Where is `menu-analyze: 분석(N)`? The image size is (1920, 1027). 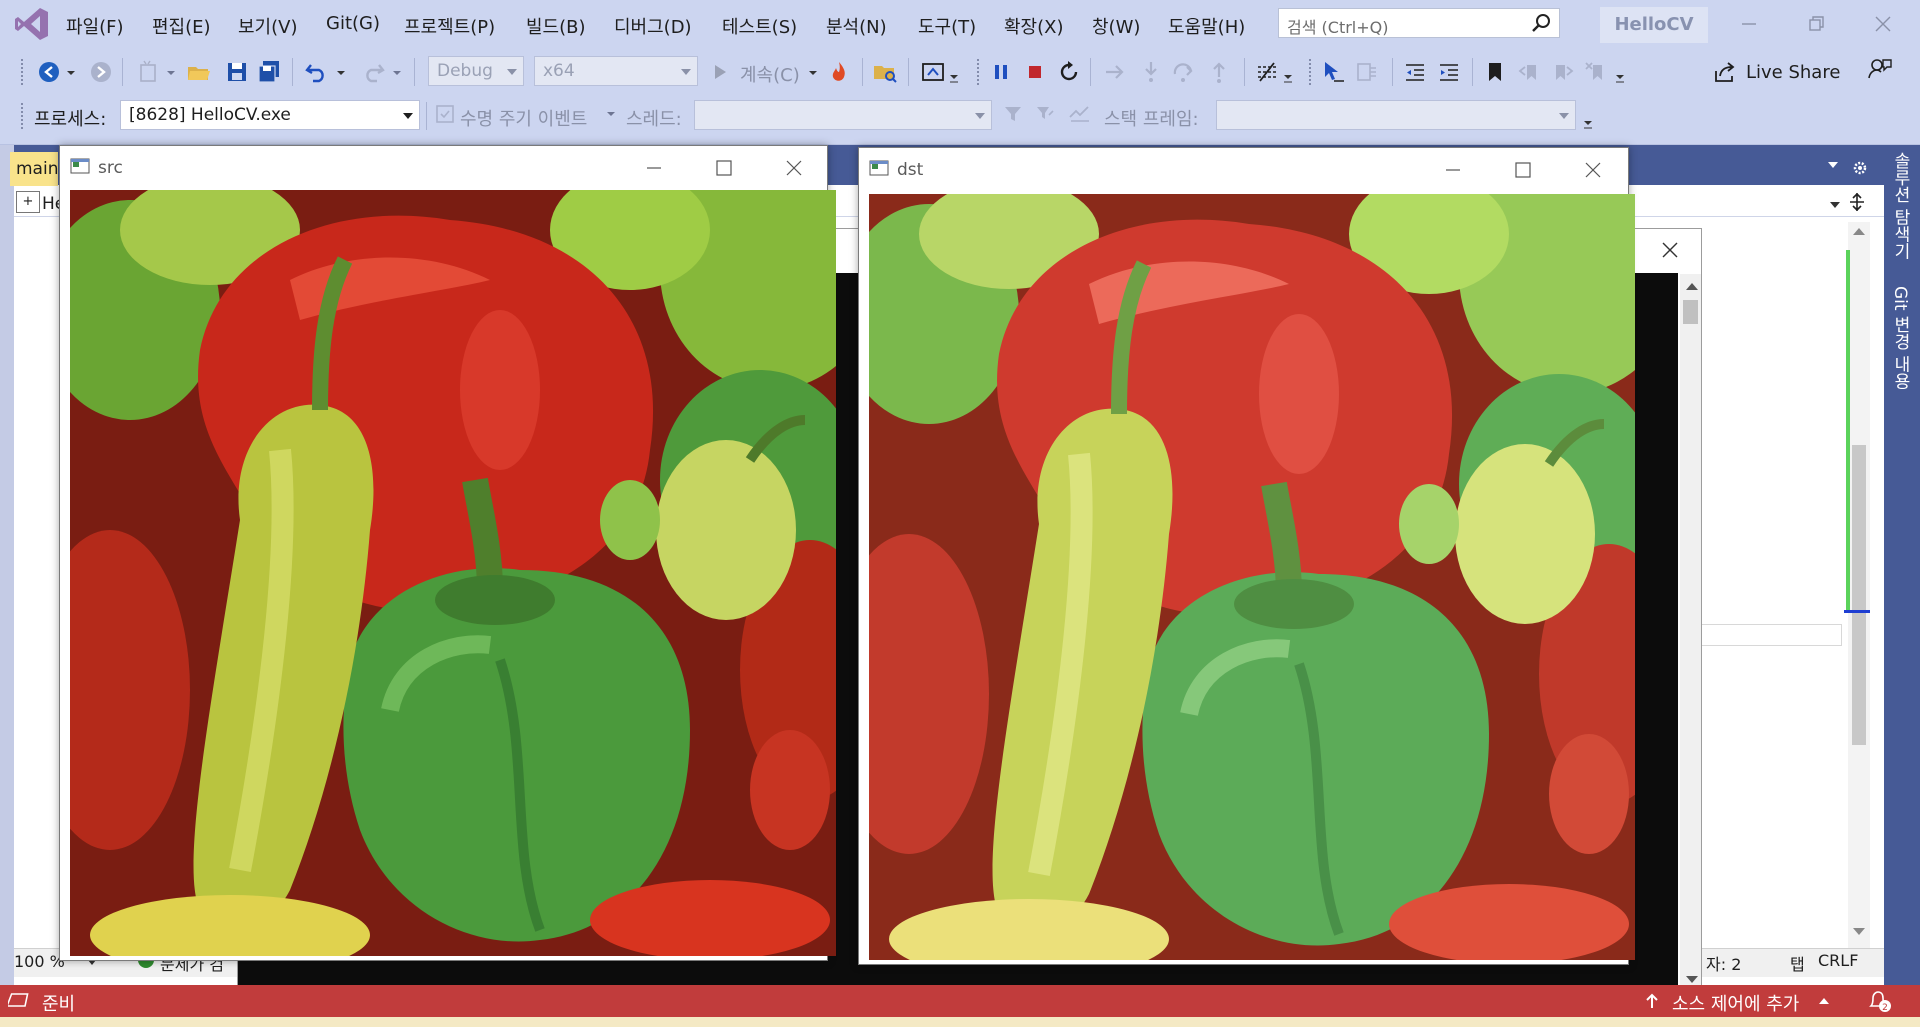
menu-analyze: 분석(N) is located at coordinates (856, 26).